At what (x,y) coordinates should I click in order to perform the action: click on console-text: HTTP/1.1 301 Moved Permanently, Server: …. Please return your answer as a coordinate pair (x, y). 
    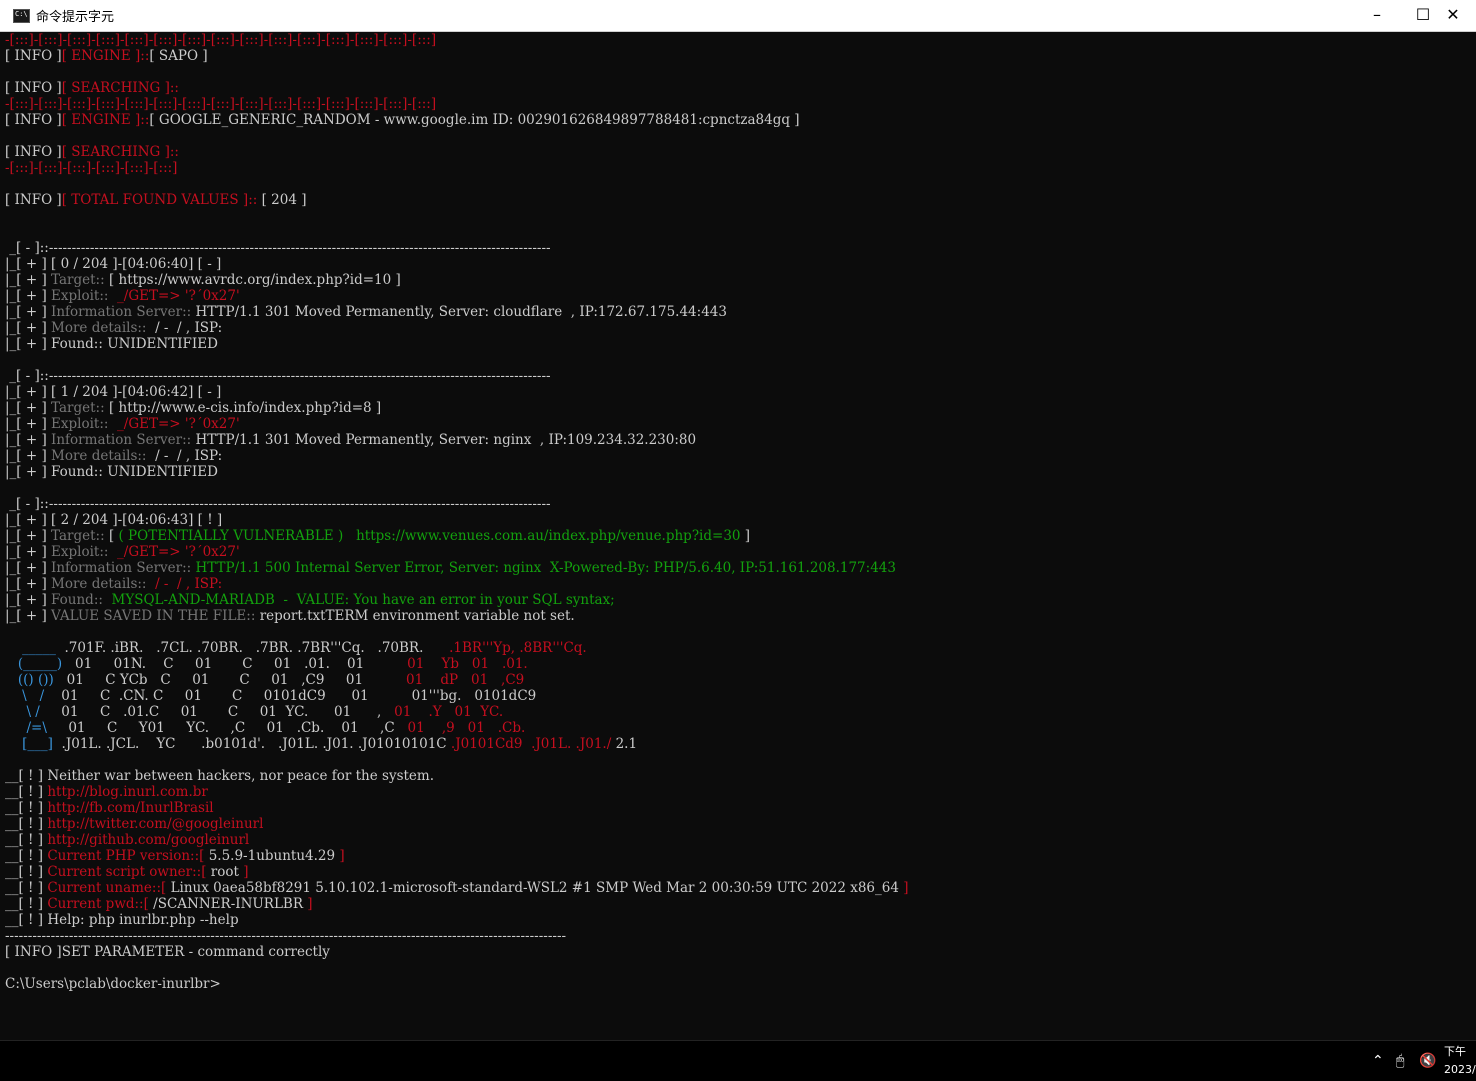
    Looking at the image, I should click on (446, 440).